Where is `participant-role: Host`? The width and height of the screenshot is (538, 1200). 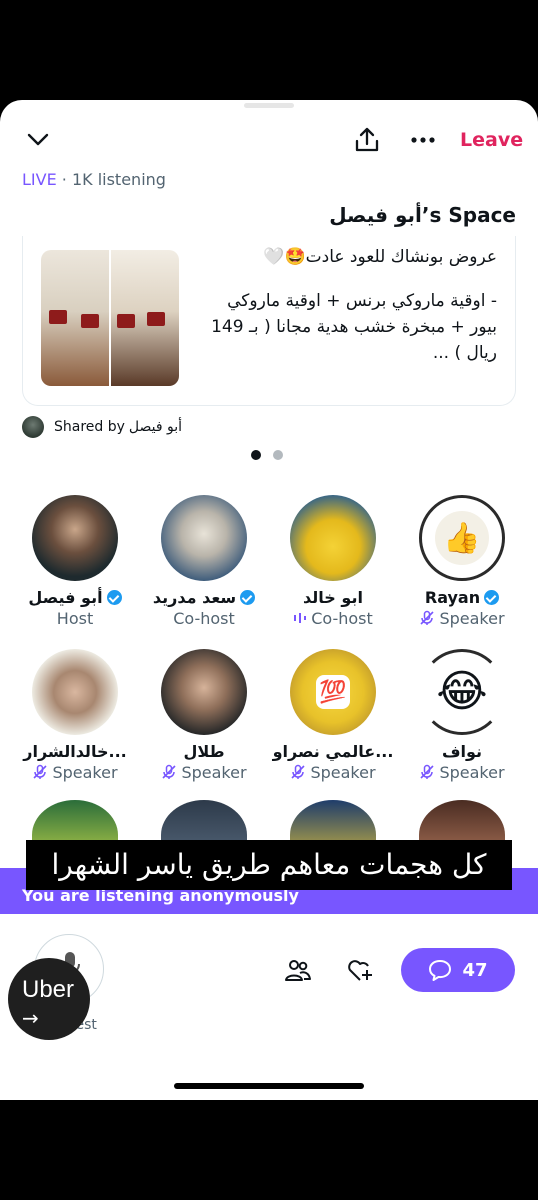 participant-role: Host is located at coordinates (75, 618).